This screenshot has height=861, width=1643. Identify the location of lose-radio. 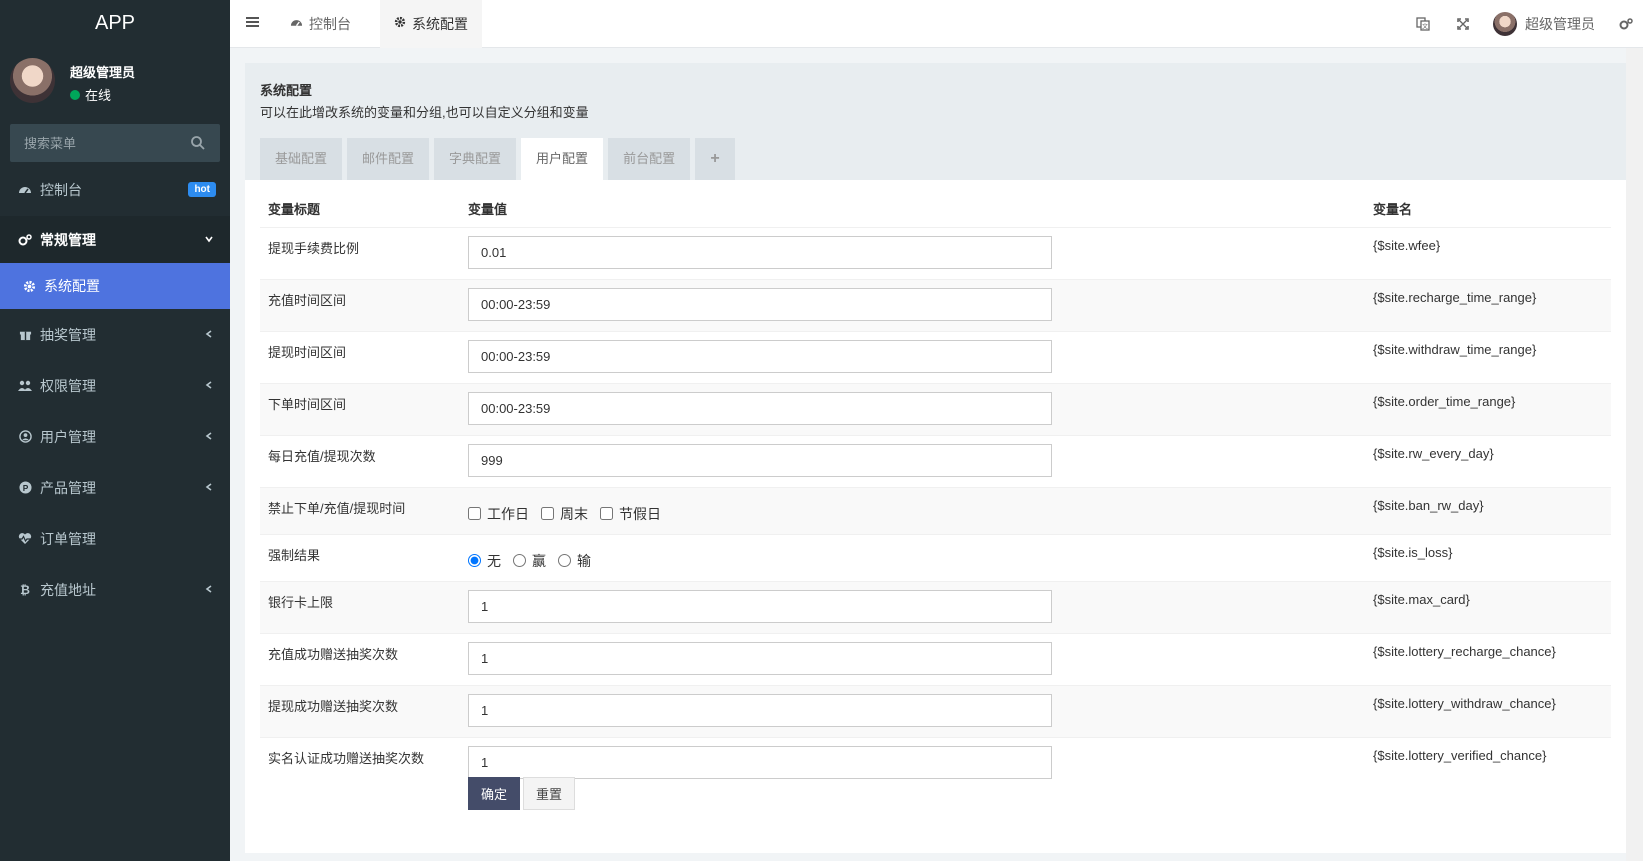
(564, 560).